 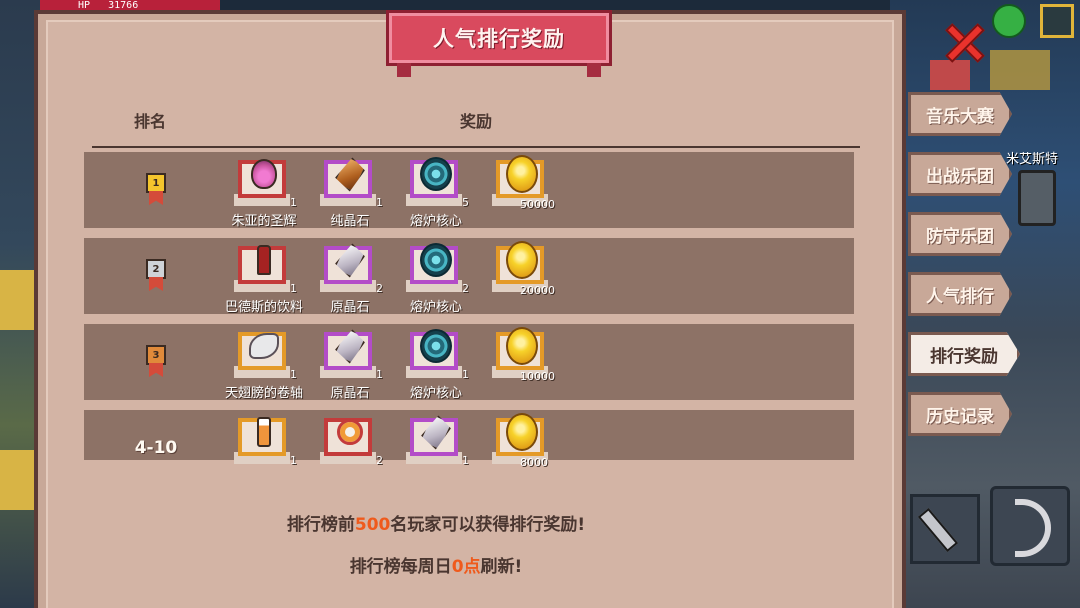 I want to click on sword-icon, so click(x=938, y=530).